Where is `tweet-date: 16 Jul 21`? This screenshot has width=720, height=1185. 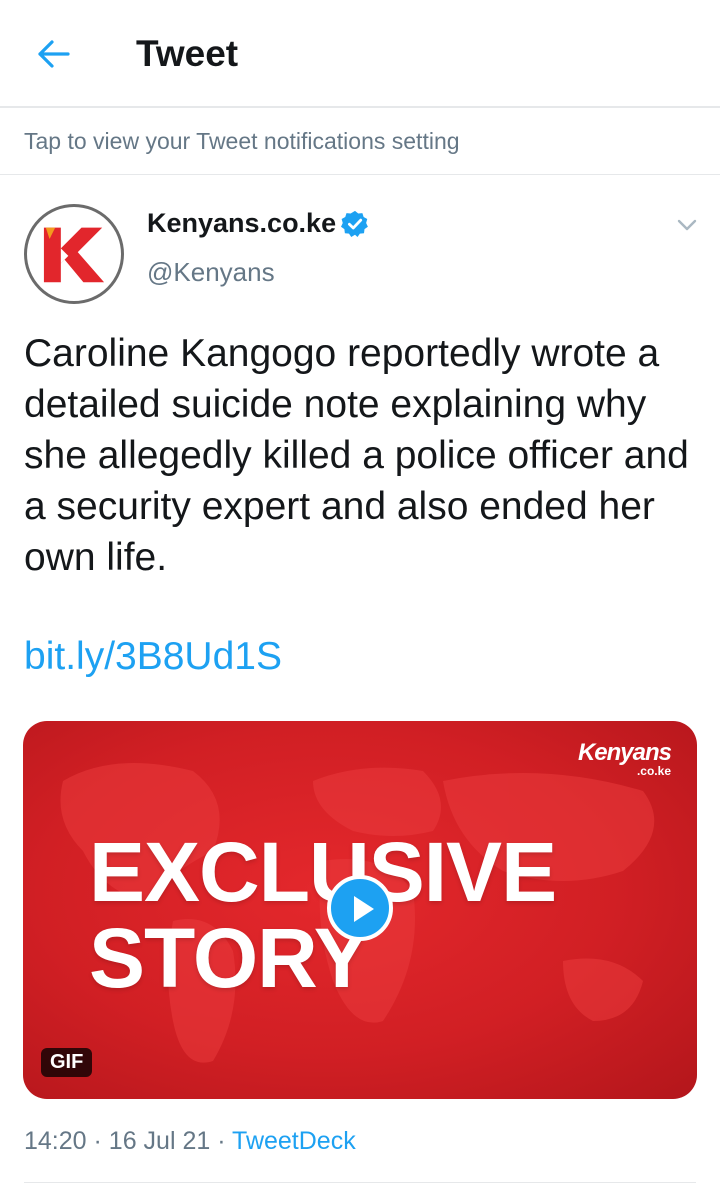
tweet-date: 16 Jul 21 is located at coordinates (159, 1141).